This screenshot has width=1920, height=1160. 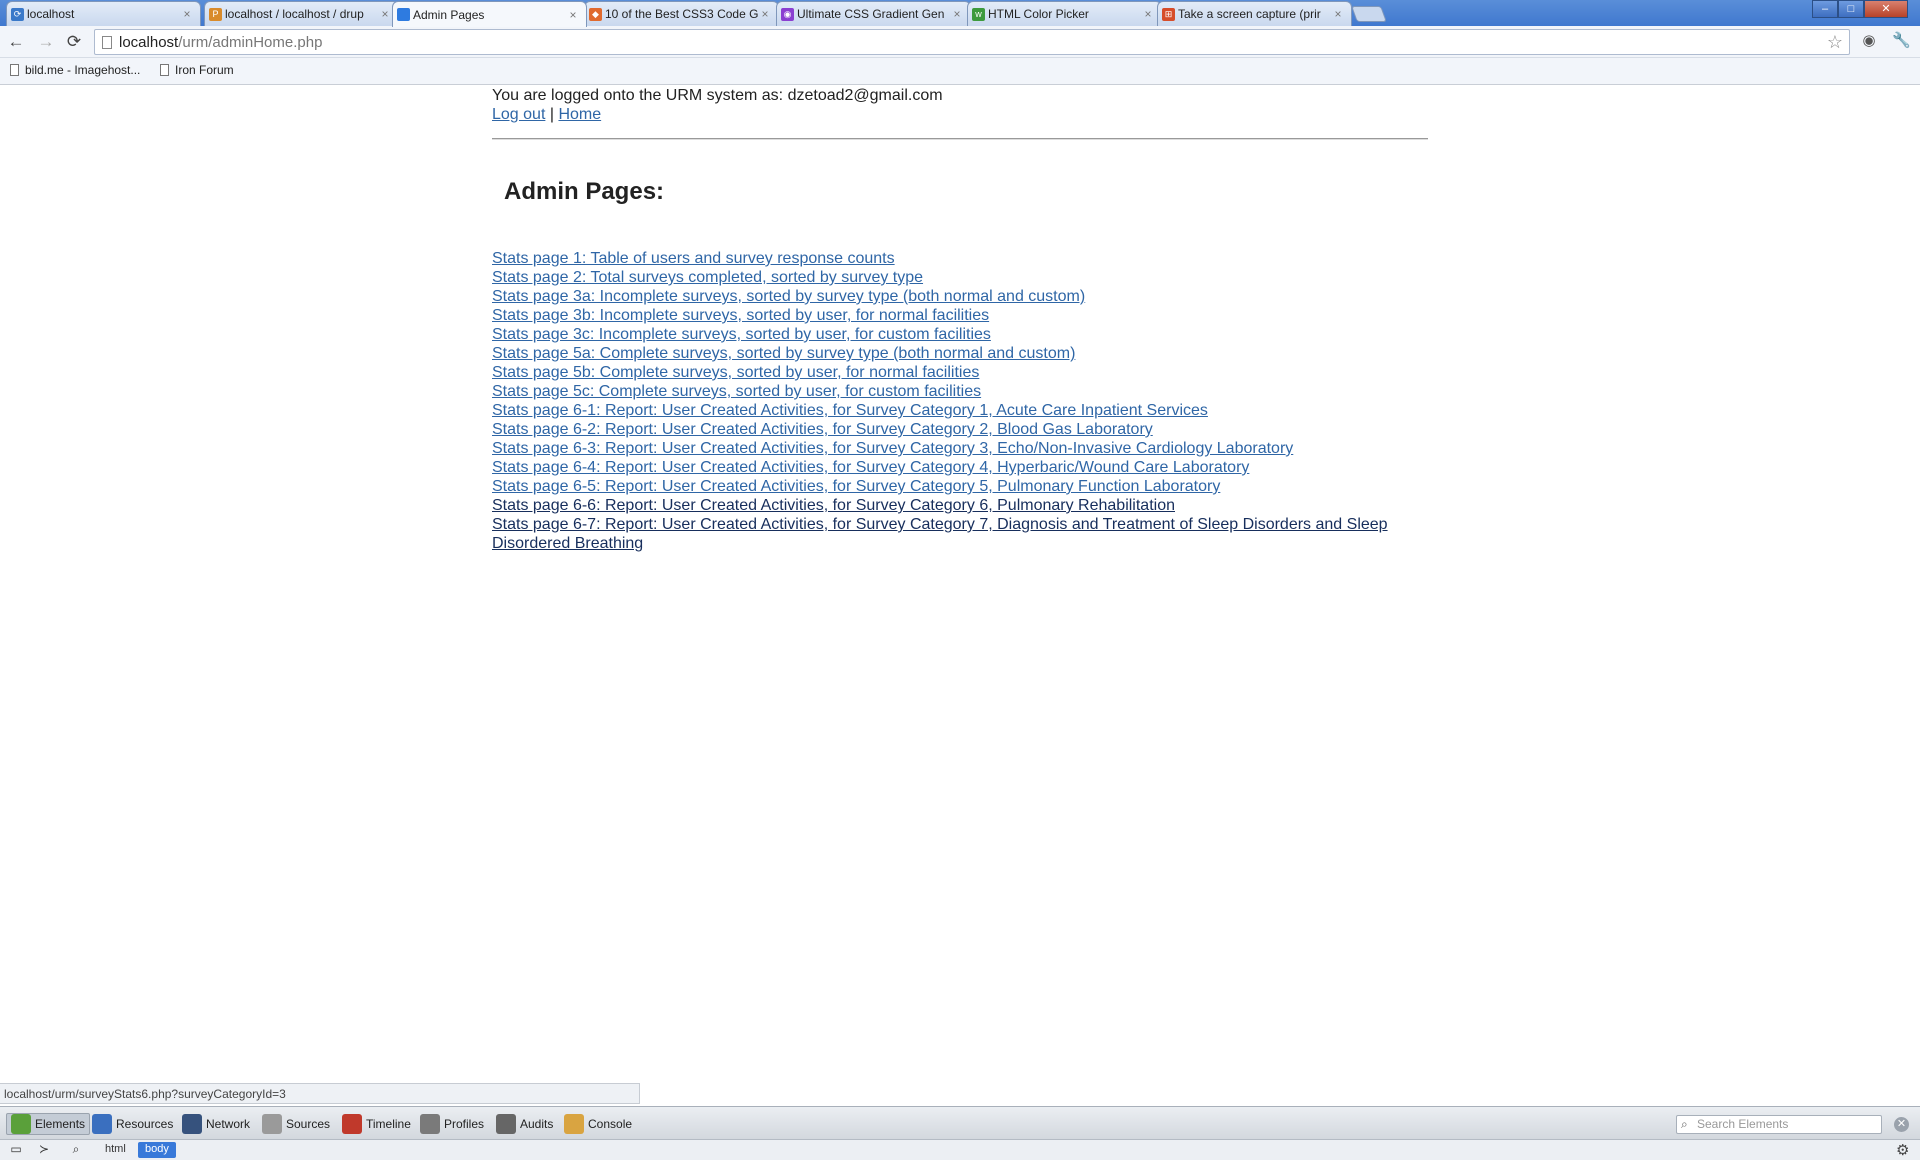 I want to click on url-host: localhost, so click(x=149, y=42).